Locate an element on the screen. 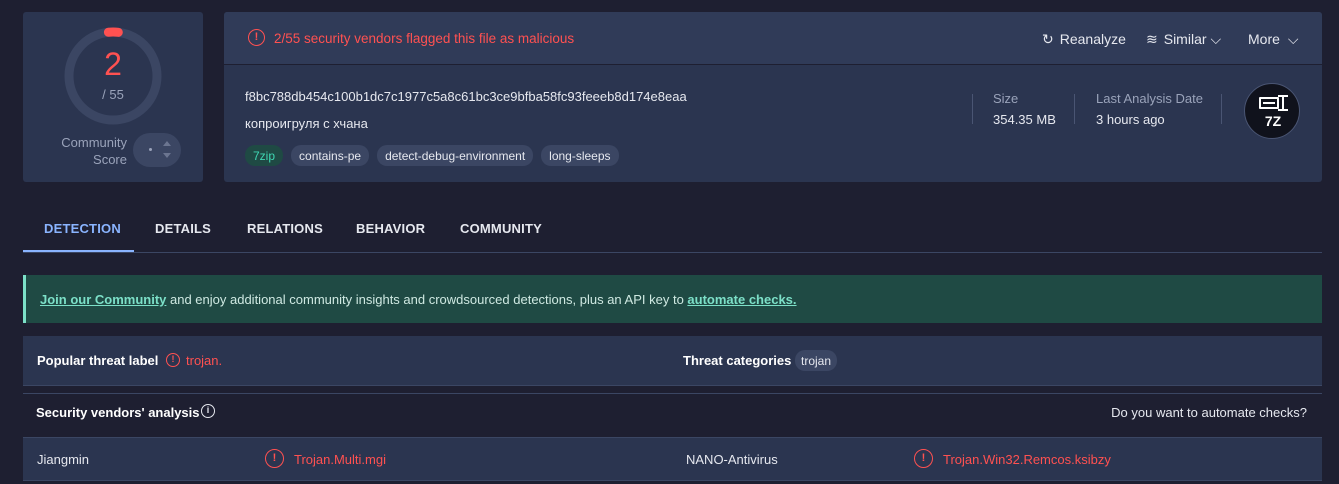 This screenshot has height=484, width=1339. tag-detect-debug-environment: detect-debug-environment is located at coordinates (455, 155).